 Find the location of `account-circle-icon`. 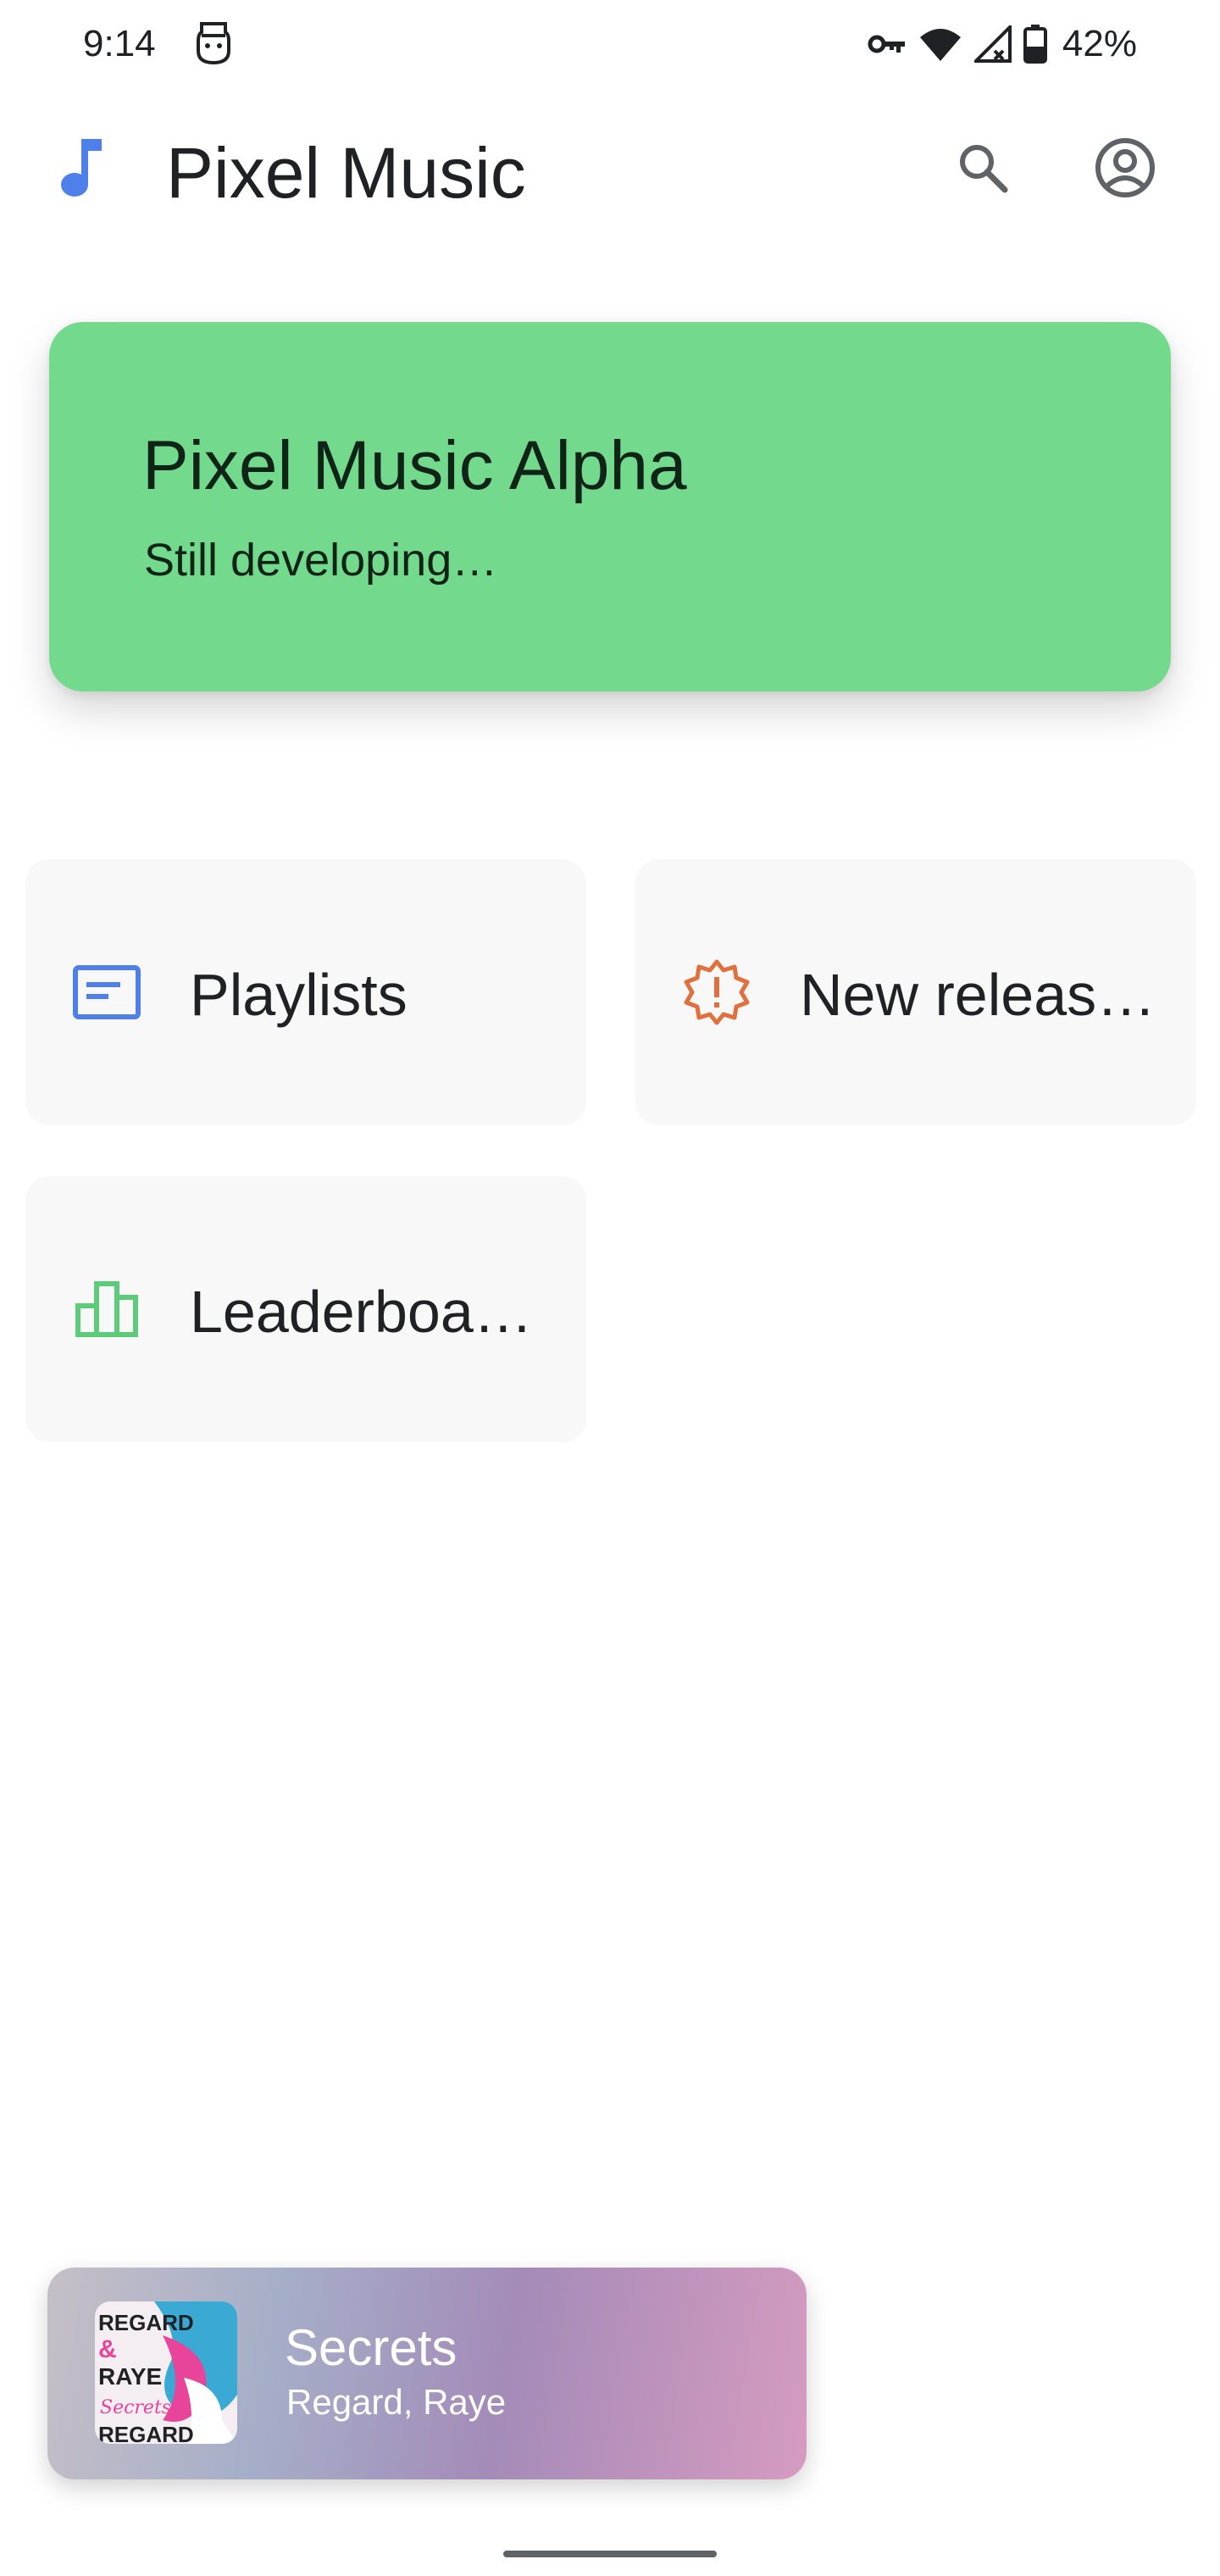

account-circle-icon is located at coordinates (1125, 167).